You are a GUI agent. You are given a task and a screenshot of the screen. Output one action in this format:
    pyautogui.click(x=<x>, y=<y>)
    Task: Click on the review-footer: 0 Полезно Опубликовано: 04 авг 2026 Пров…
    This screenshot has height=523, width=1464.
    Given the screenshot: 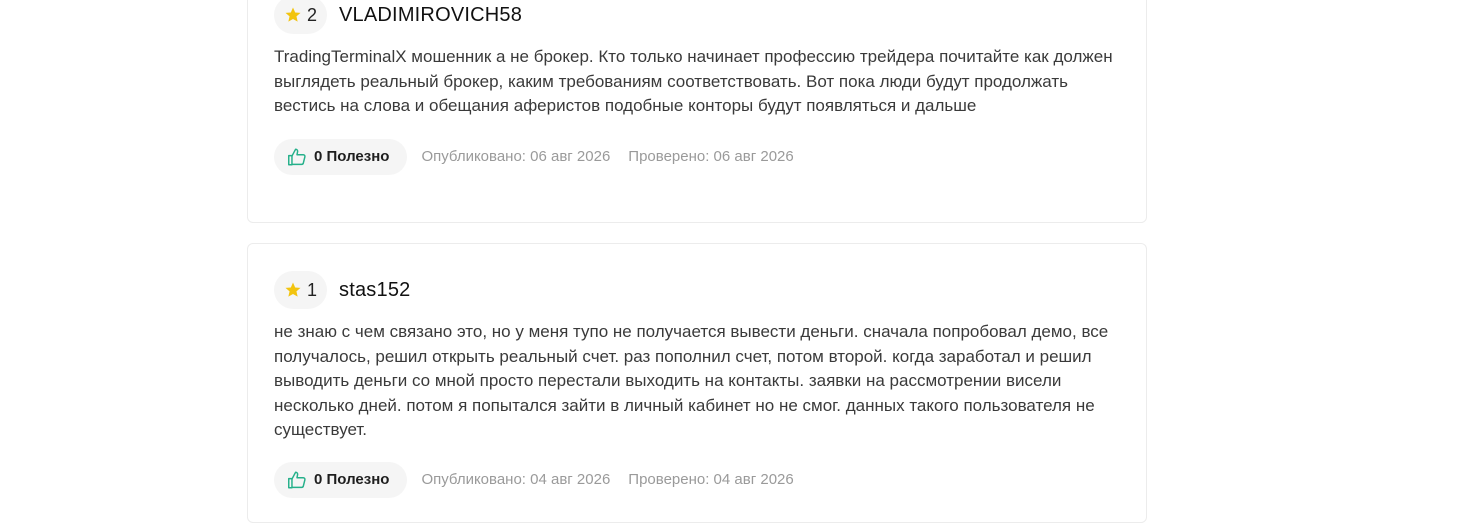 What is the action you would take?
    pyautogui.click(x=697, y=479)
    